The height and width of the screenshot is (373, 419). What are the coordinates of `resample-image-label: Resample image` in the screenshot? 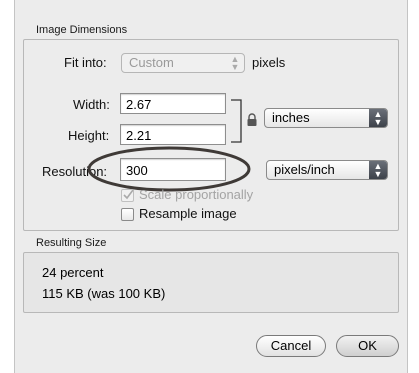 It's located at (188, 213).